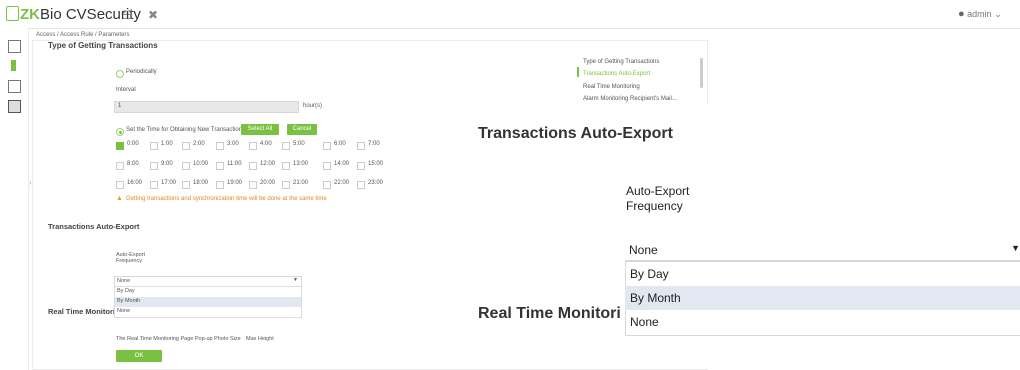 The image size is (1020, 370). Describe the element at coordinates (169, 183) in the screenshot. I see `time-label: 17:00` at that location.